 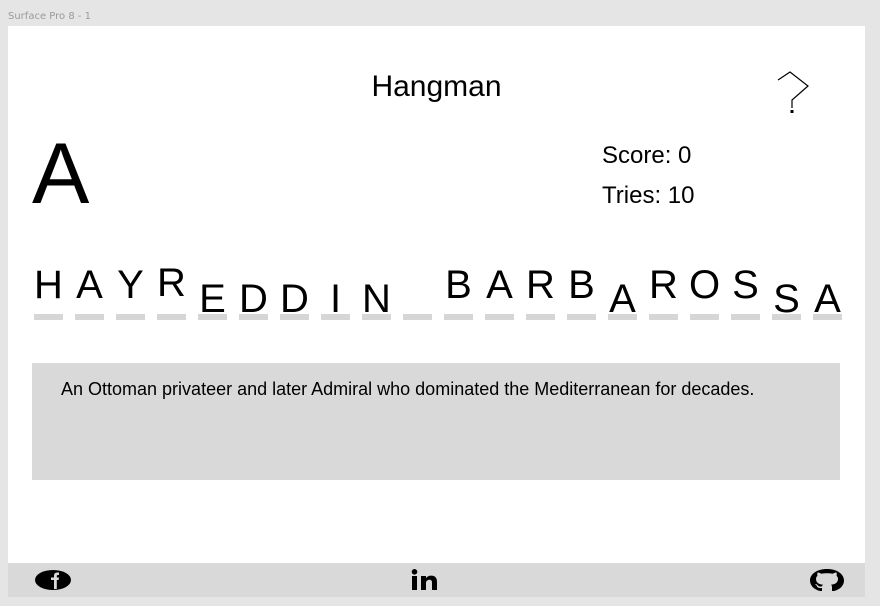 I want to click on github-icon, so click(x=827, y=580).